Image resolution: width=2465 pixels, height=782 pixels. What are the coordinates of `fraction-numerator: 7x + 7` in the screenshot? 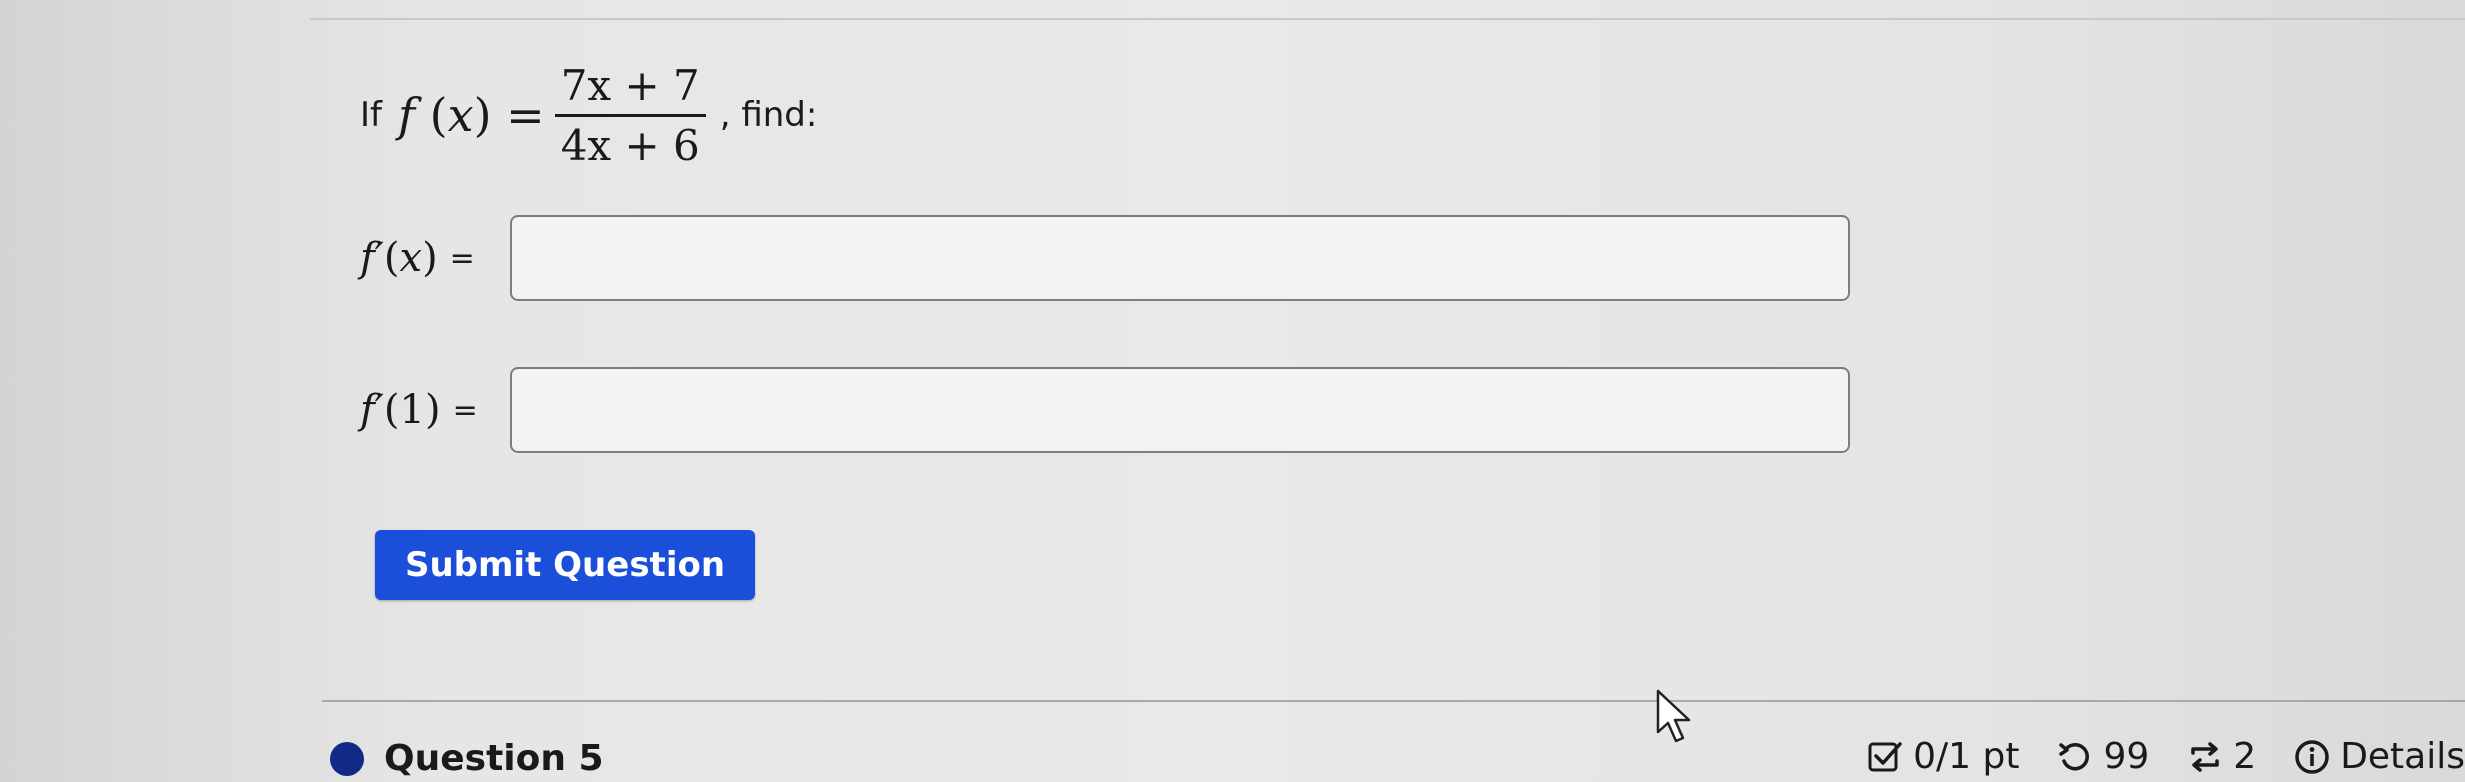 It's located at (630, 85).